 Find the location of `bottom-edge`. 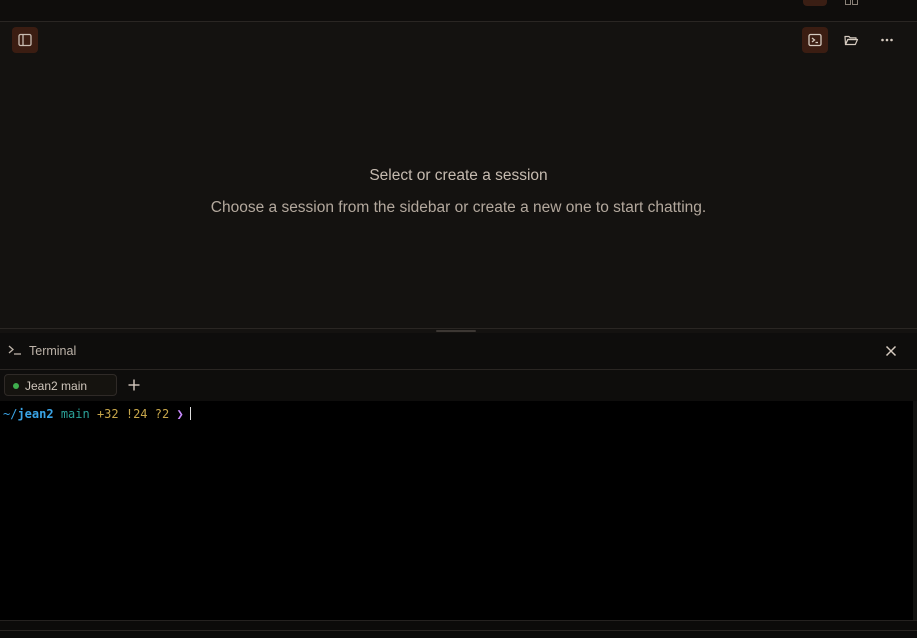

bottom-edge is located at coordinates (458, 629).